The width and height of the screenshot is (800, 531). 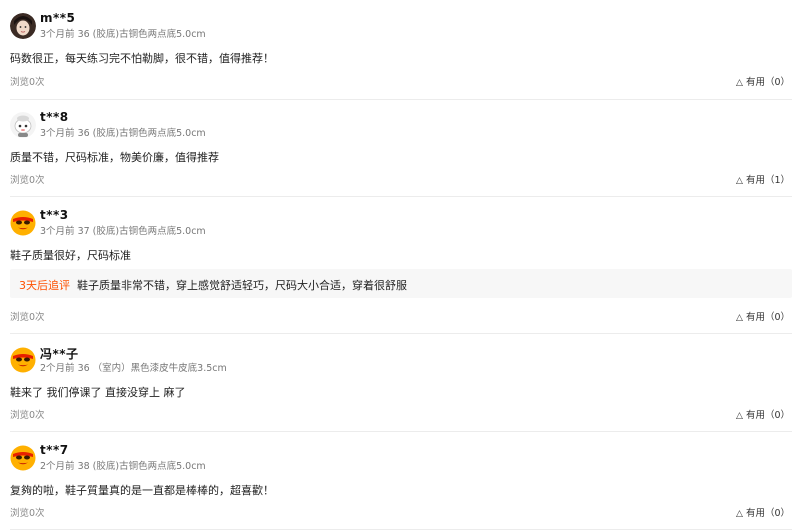 I want to click on white-cartoon-avatar-icon, so click(x=23, y=125).